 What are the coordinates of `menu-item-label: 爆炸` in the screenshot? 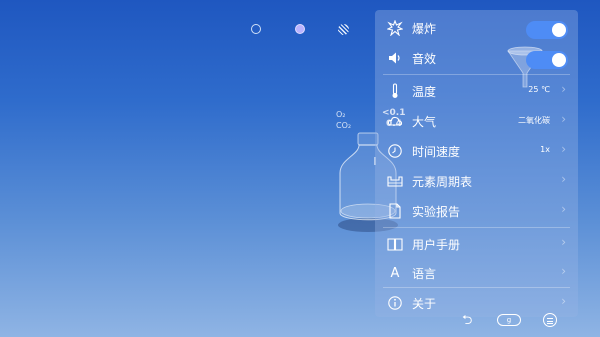 It's located at (424, 29).